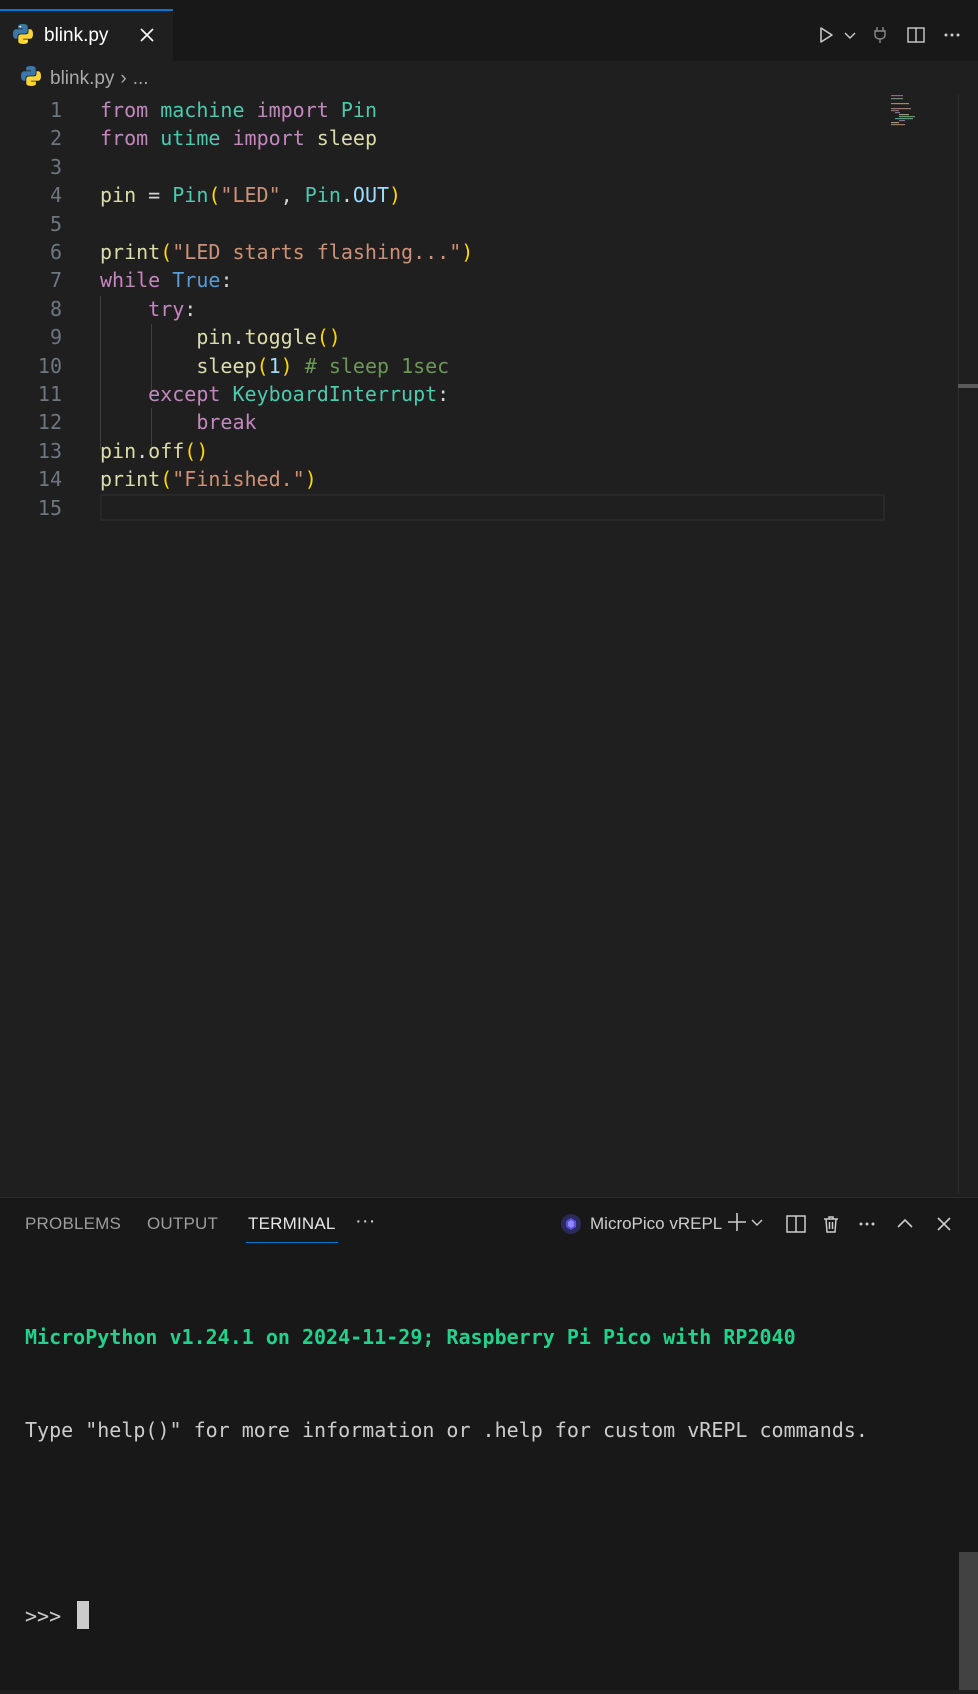 Image resolution: width=978 pixels, height=1694 pixels. Describe the element at coordinates (450, 195) in the screenshot. I see `code-line: 4 pin = Pin("LED", Pin.OUT)` at that location.